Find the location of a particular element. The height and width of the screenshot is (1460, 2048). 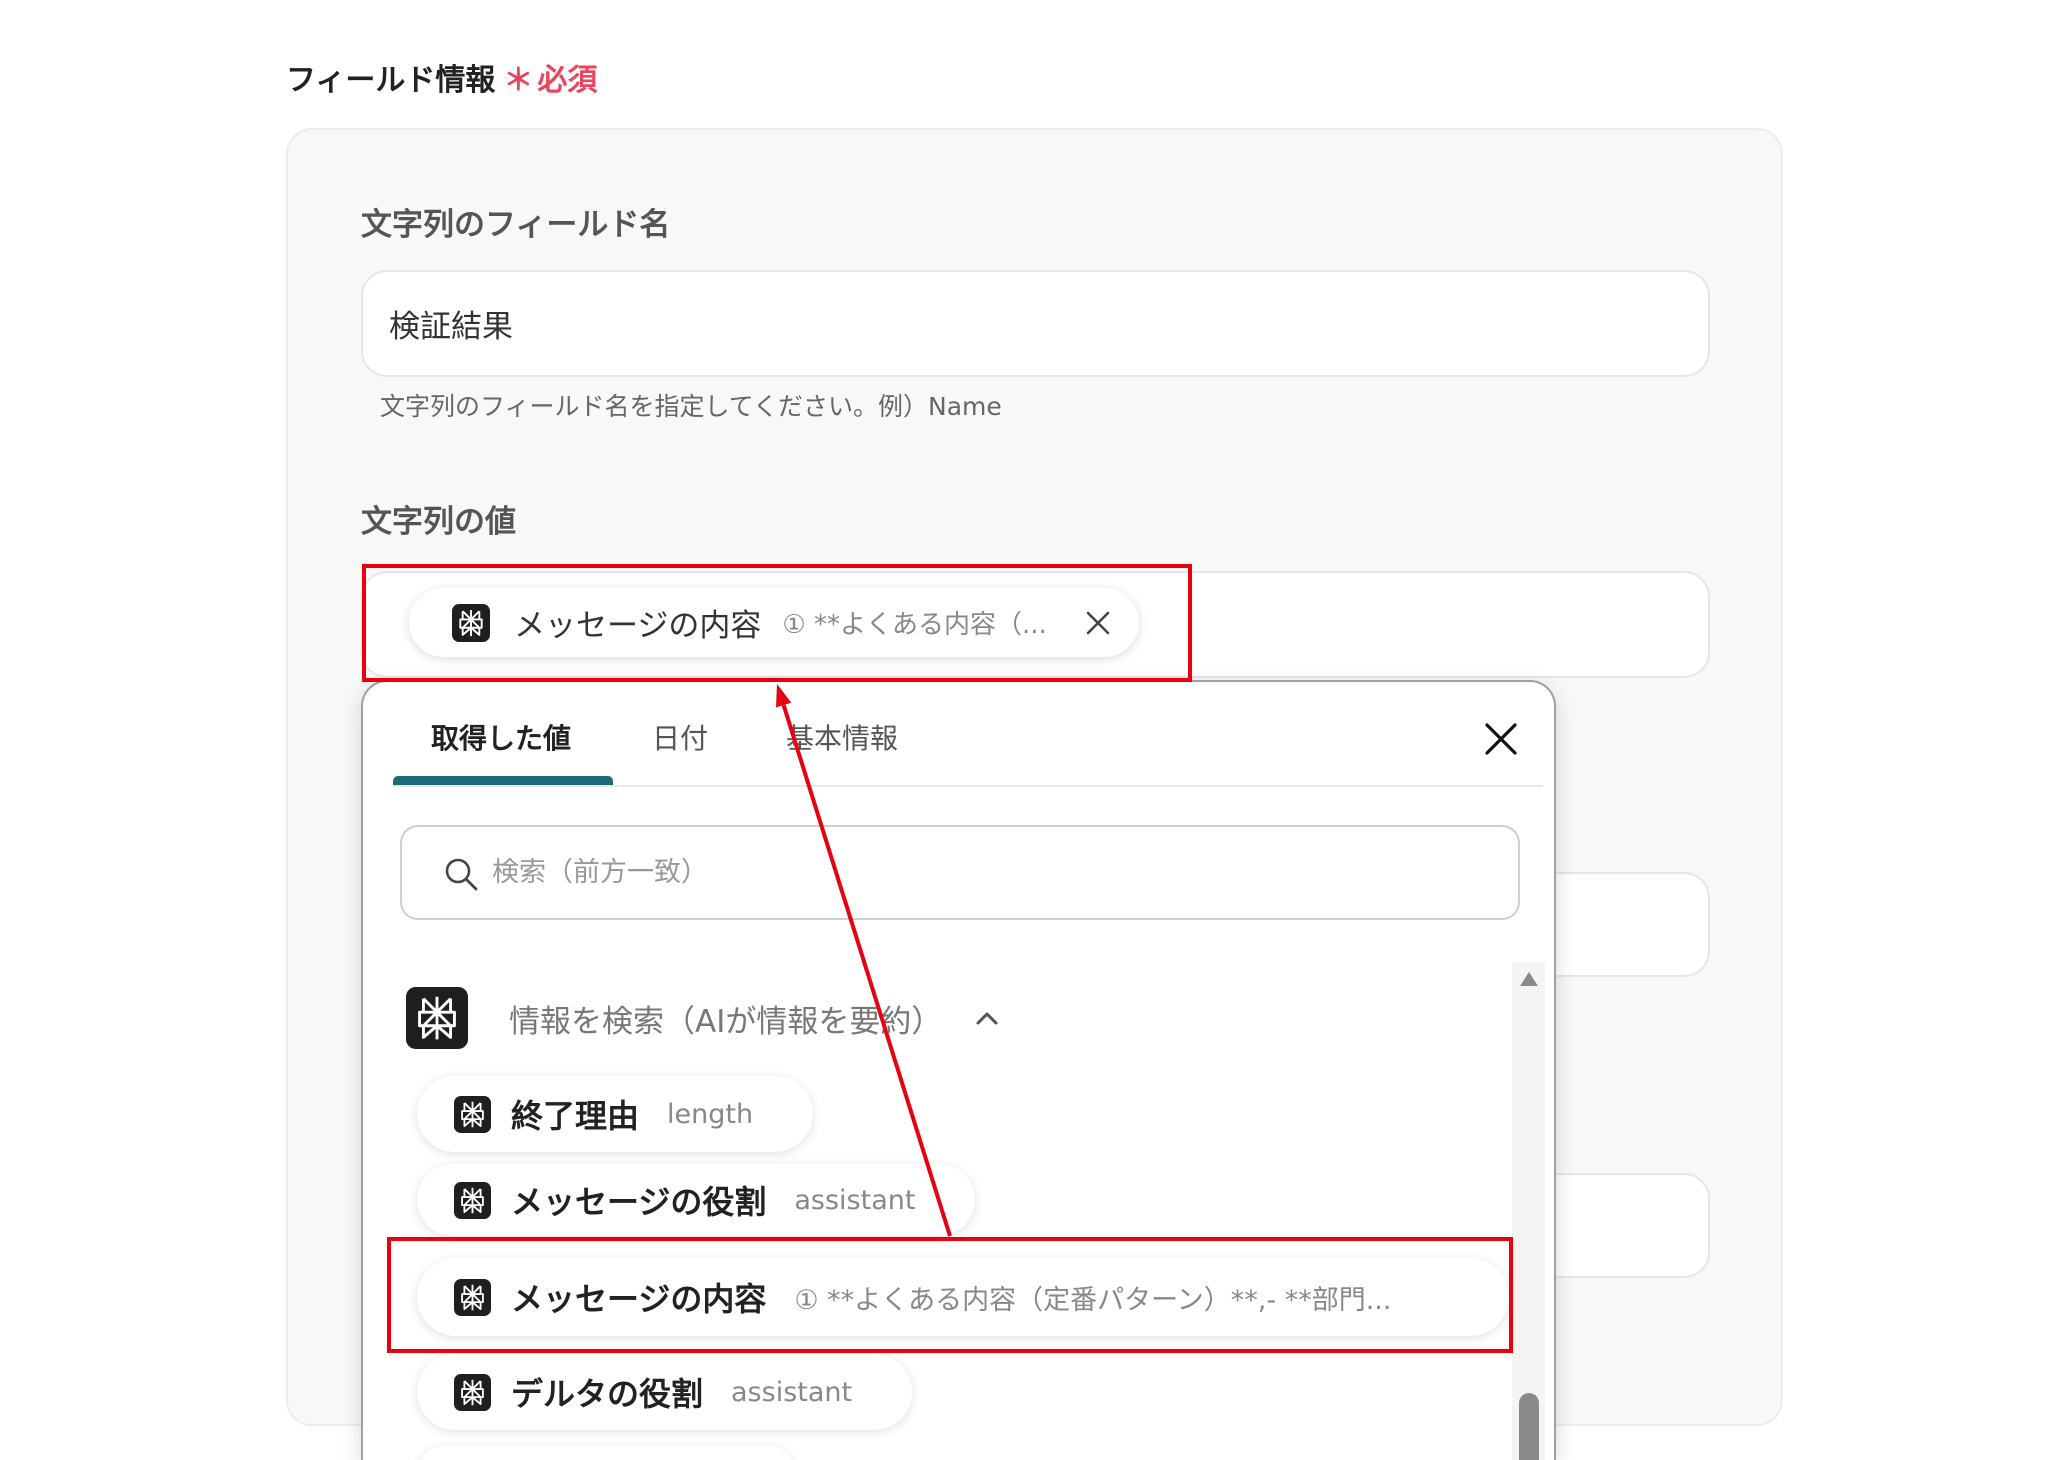

tab-date: 日付 is located at coordinates (680, 739).